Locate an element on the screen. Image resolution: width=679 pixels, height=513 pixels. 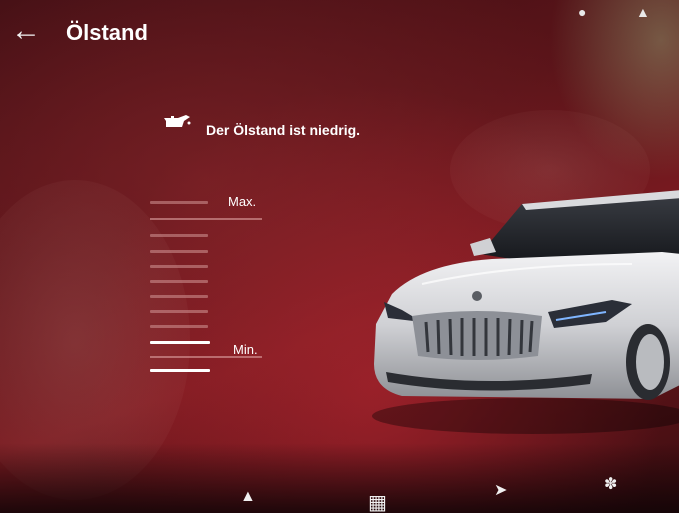
status-icon: ● is located at coordinates (582, 12).